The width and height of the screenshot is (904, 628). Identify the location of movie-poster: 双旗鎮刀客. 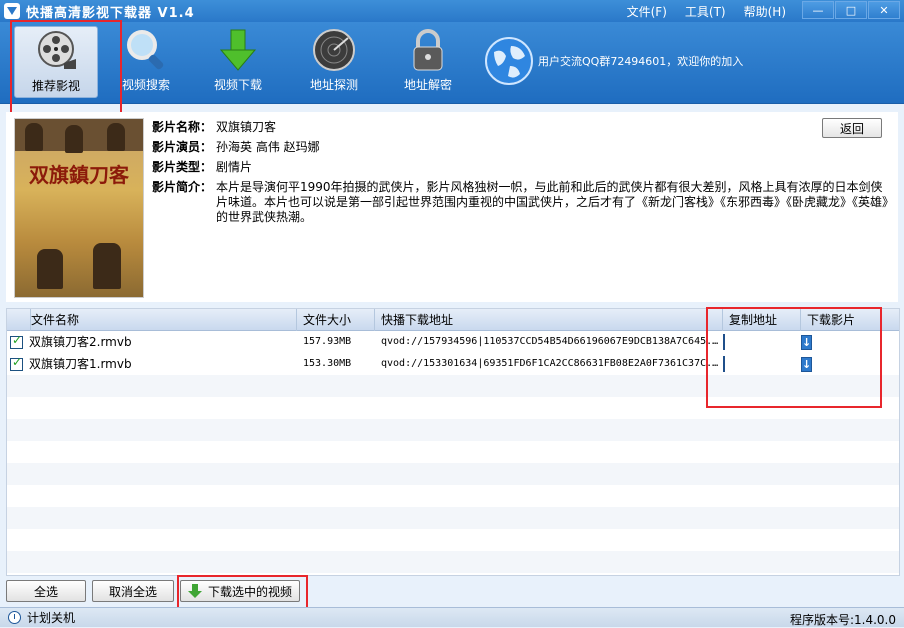
(79, 208).